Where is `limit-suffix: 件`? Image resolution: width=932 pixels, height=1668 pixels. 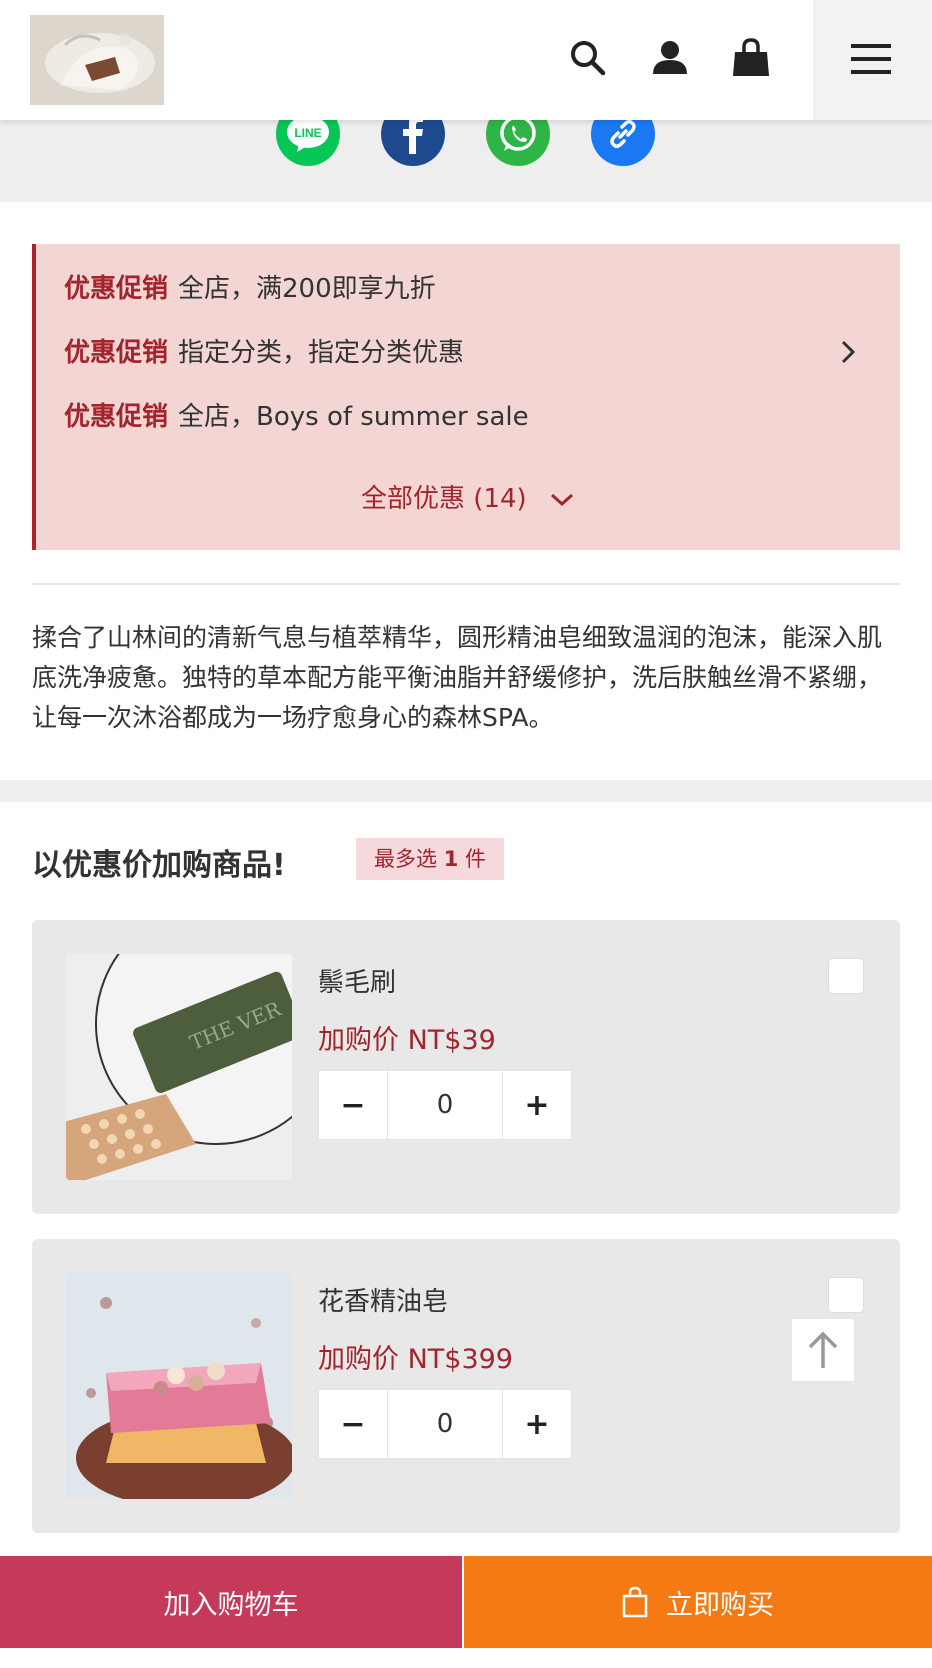
limit-suffix: 件 is located at coordinates (472, 859).